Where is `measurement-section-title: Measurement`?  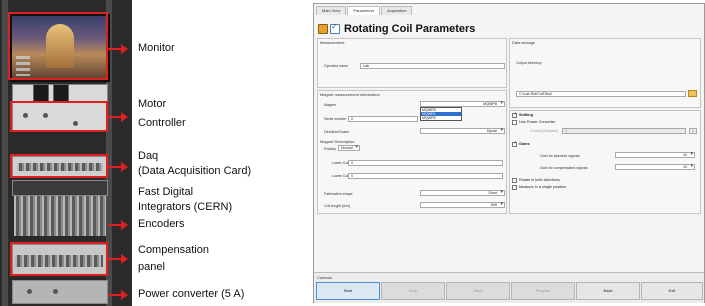 measurement-section-title: Measurement is located at coordinates (332, 42).